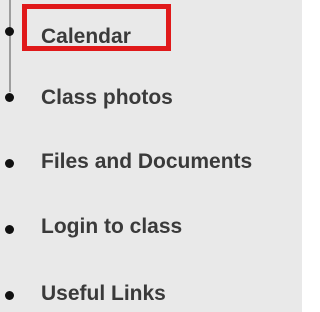 The width and height of the screenshot is (320, 312). I want to click on nav-item-label: Useful Links, so click(103, 293).